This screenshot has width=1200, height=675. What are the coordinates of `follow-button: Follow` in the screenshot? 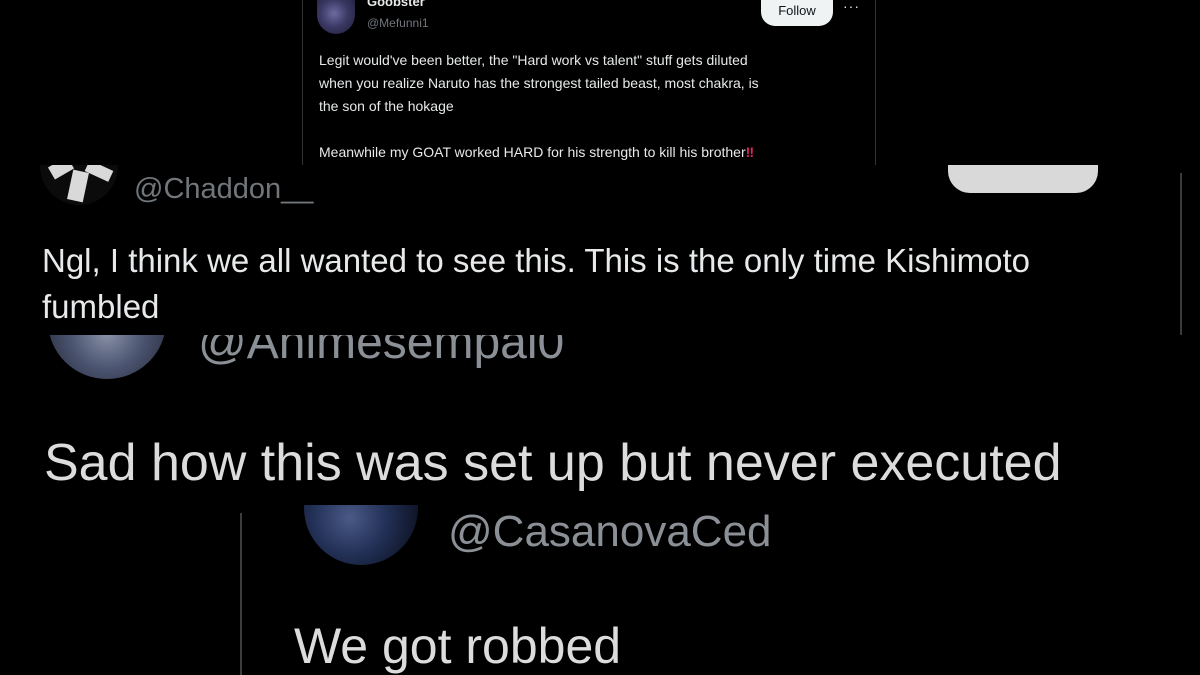 It's located at (797, 13).